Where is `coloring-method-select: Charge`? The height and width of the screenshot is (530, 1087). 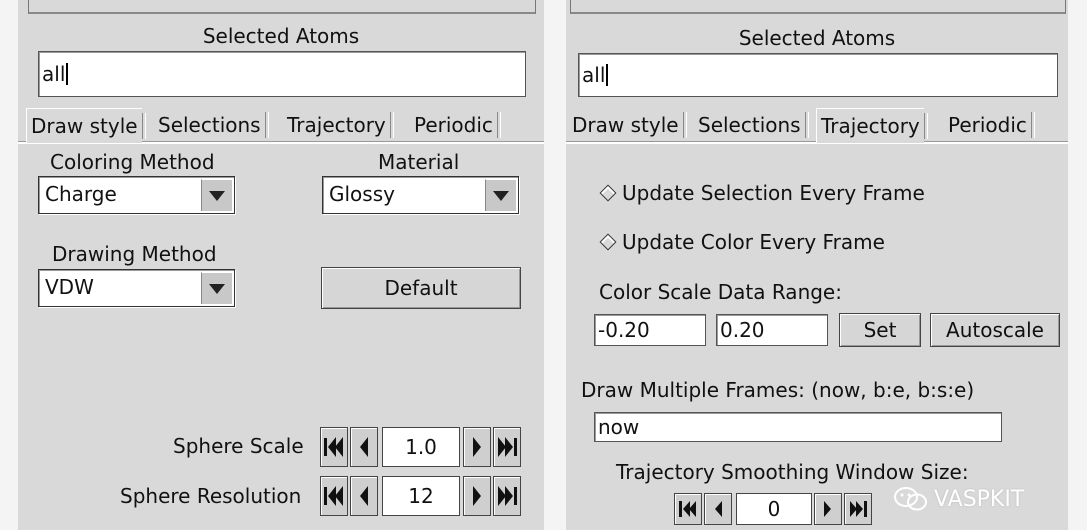 coloring-method-select: Charge is located at coordinates (136, 195).